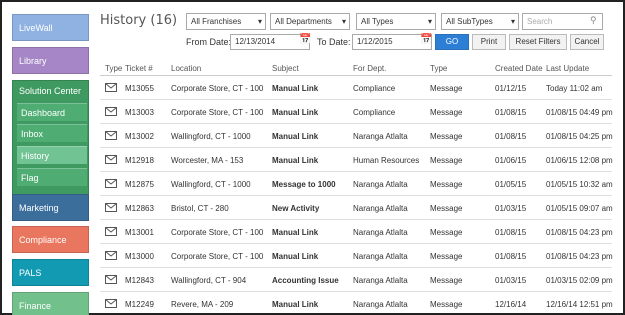  What do you see at coordinates (369, 68) in the screenshot?
I see `column-header-dept: For Dept.` at bounding box center [369, 68].